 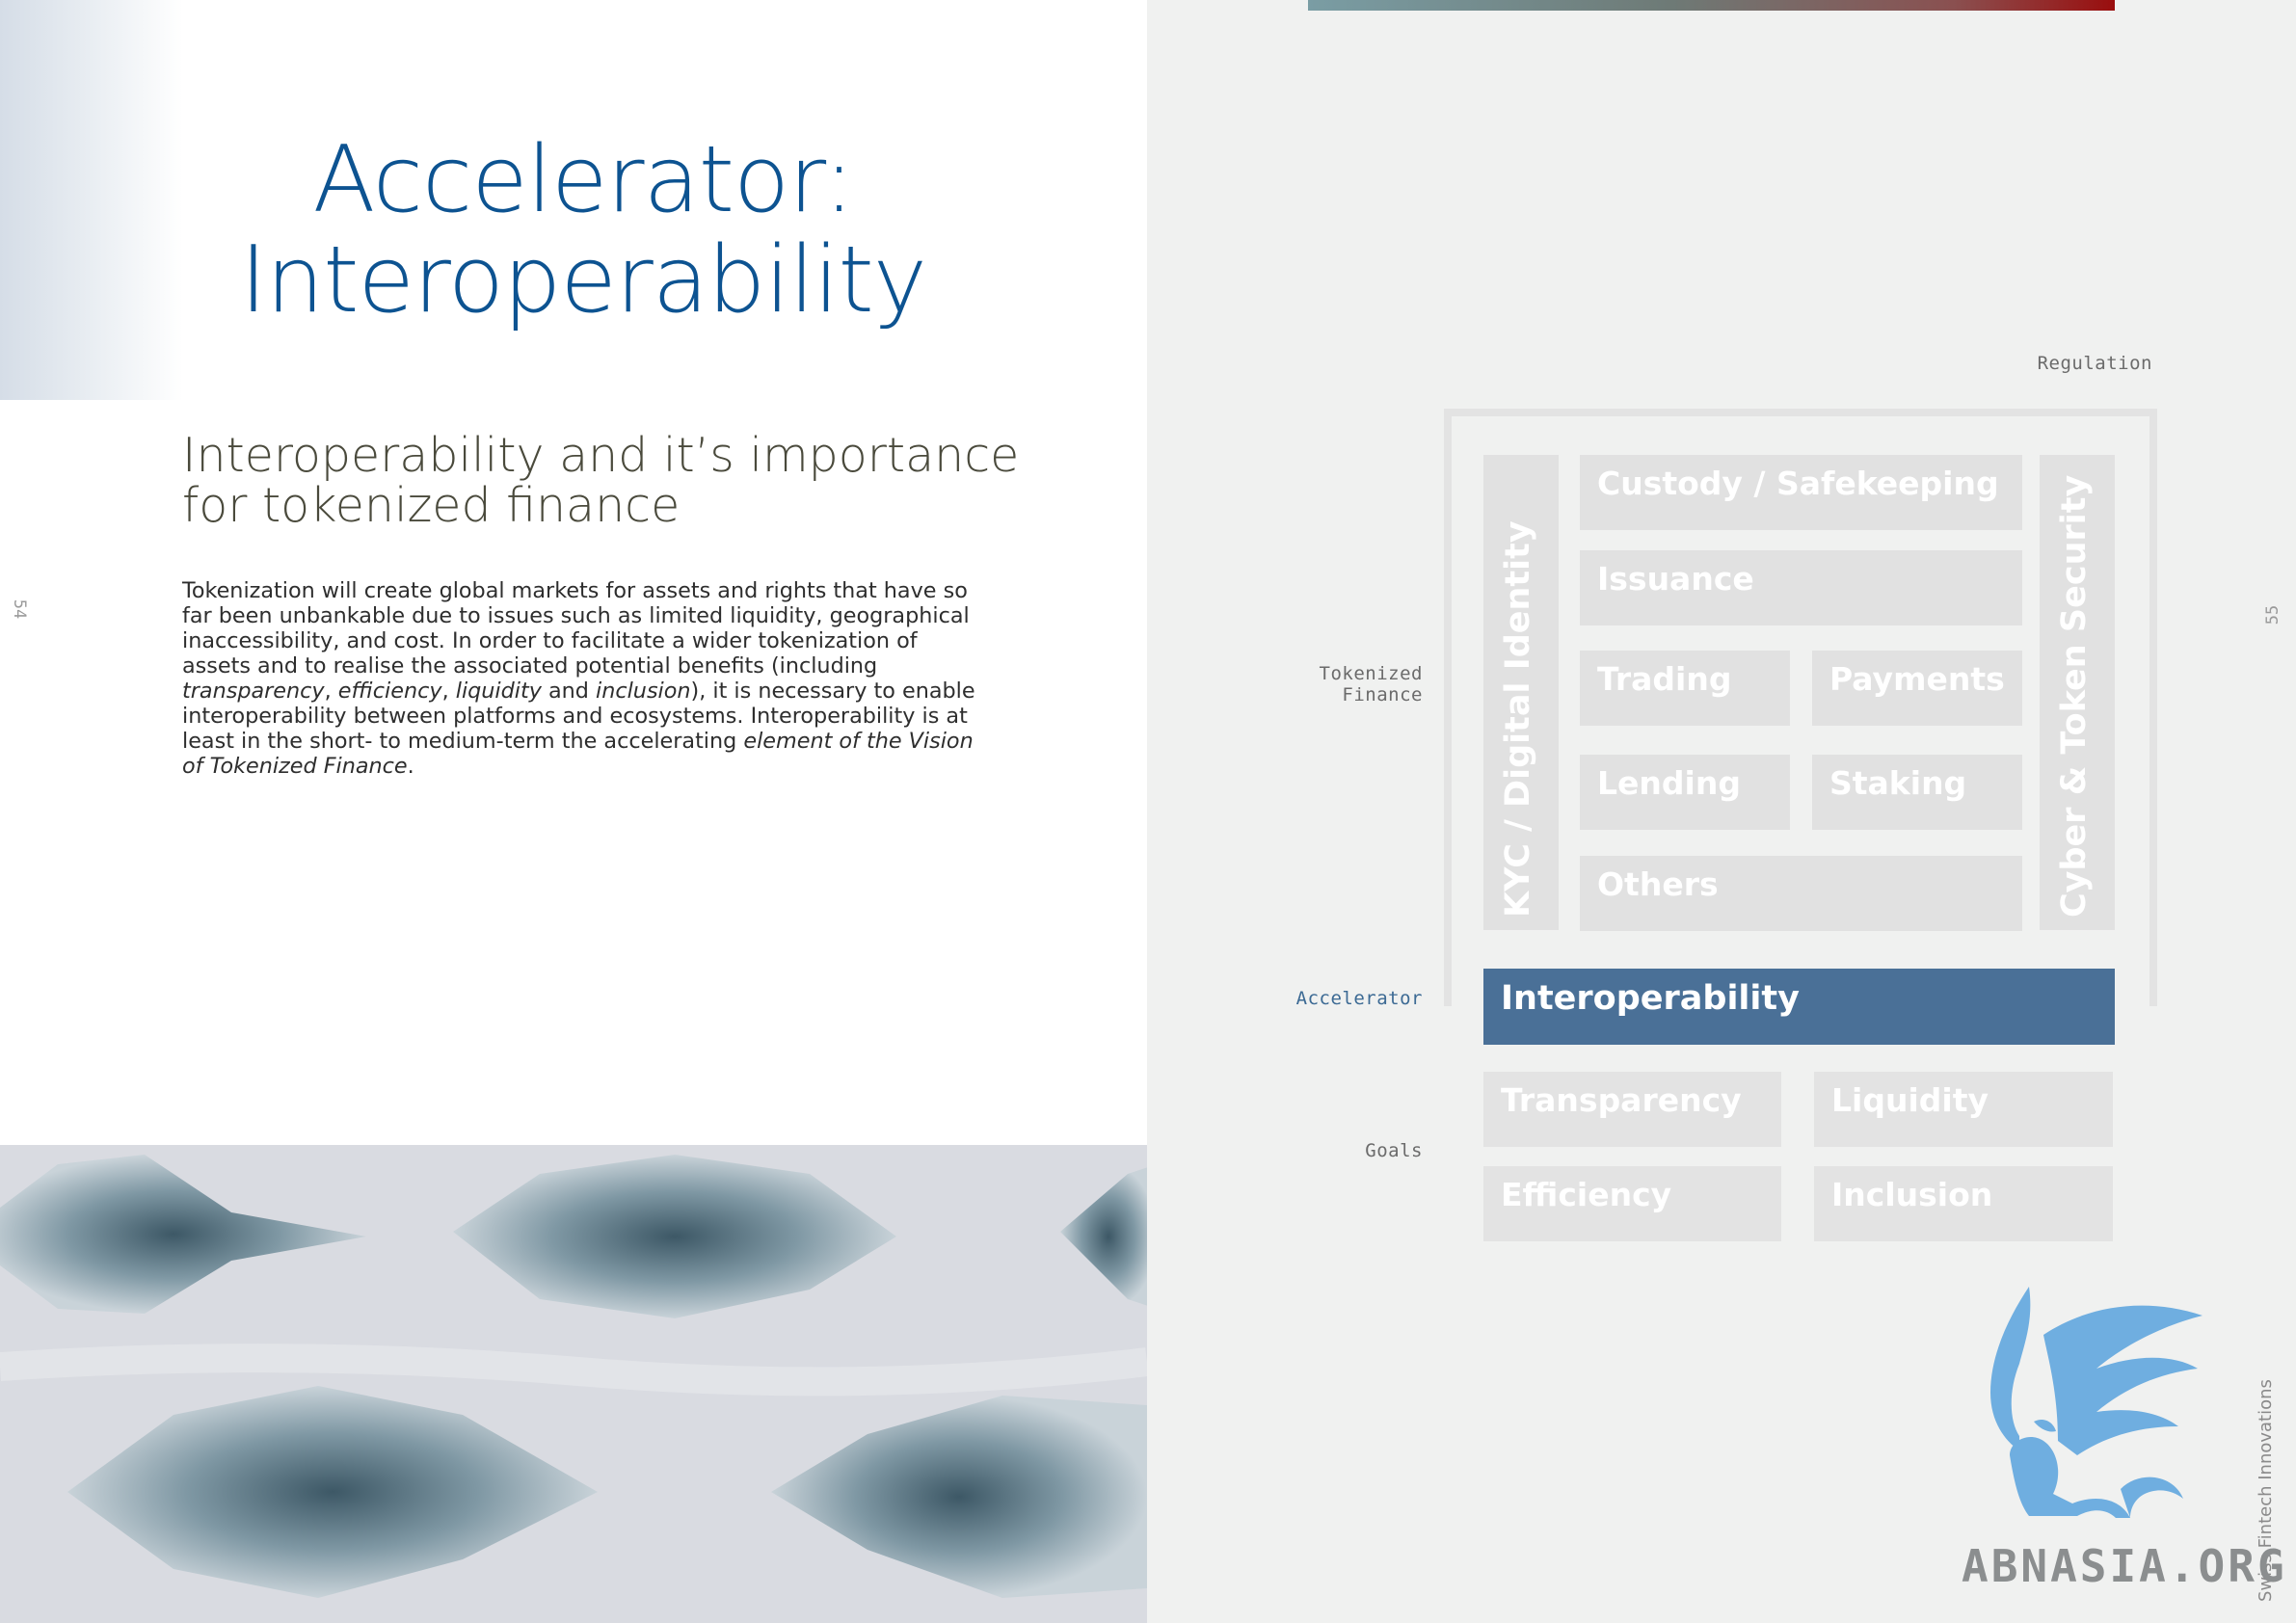 I want to click on block-custody: Custody / Safekeeping, so click(x=1801, y=492).